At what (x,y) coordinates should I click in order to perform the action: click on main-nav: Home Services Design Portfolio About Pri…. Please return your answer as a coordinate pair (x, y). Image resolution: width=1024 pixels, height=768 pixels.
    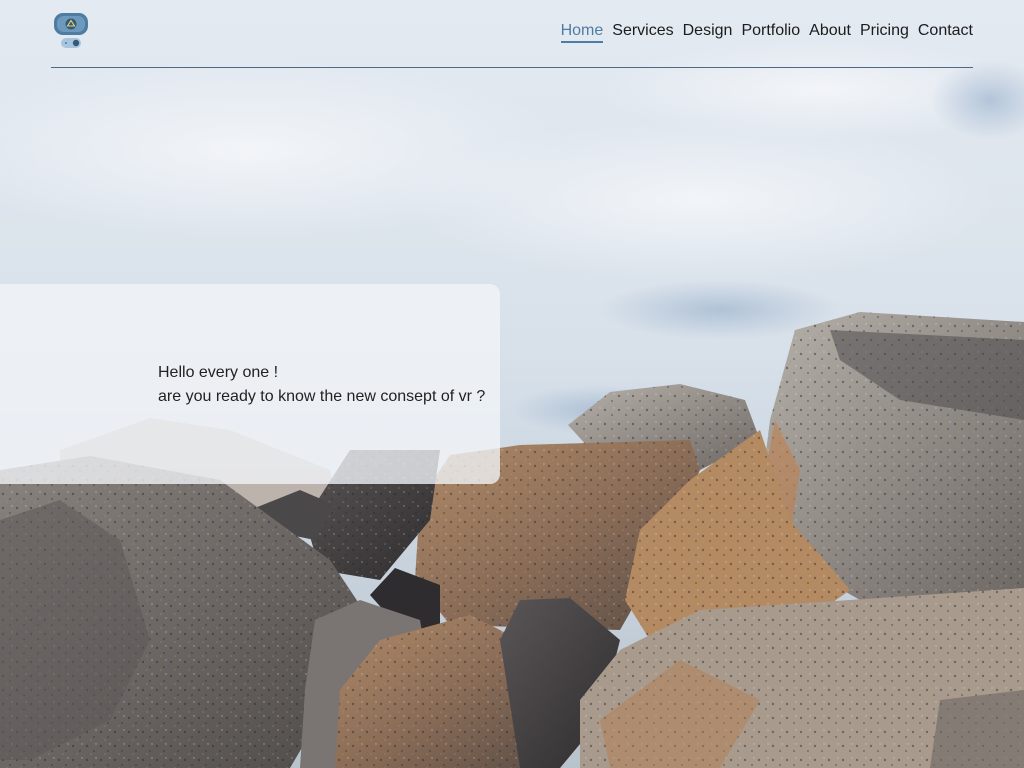
    Looking at the image, I should click on (766, 32).